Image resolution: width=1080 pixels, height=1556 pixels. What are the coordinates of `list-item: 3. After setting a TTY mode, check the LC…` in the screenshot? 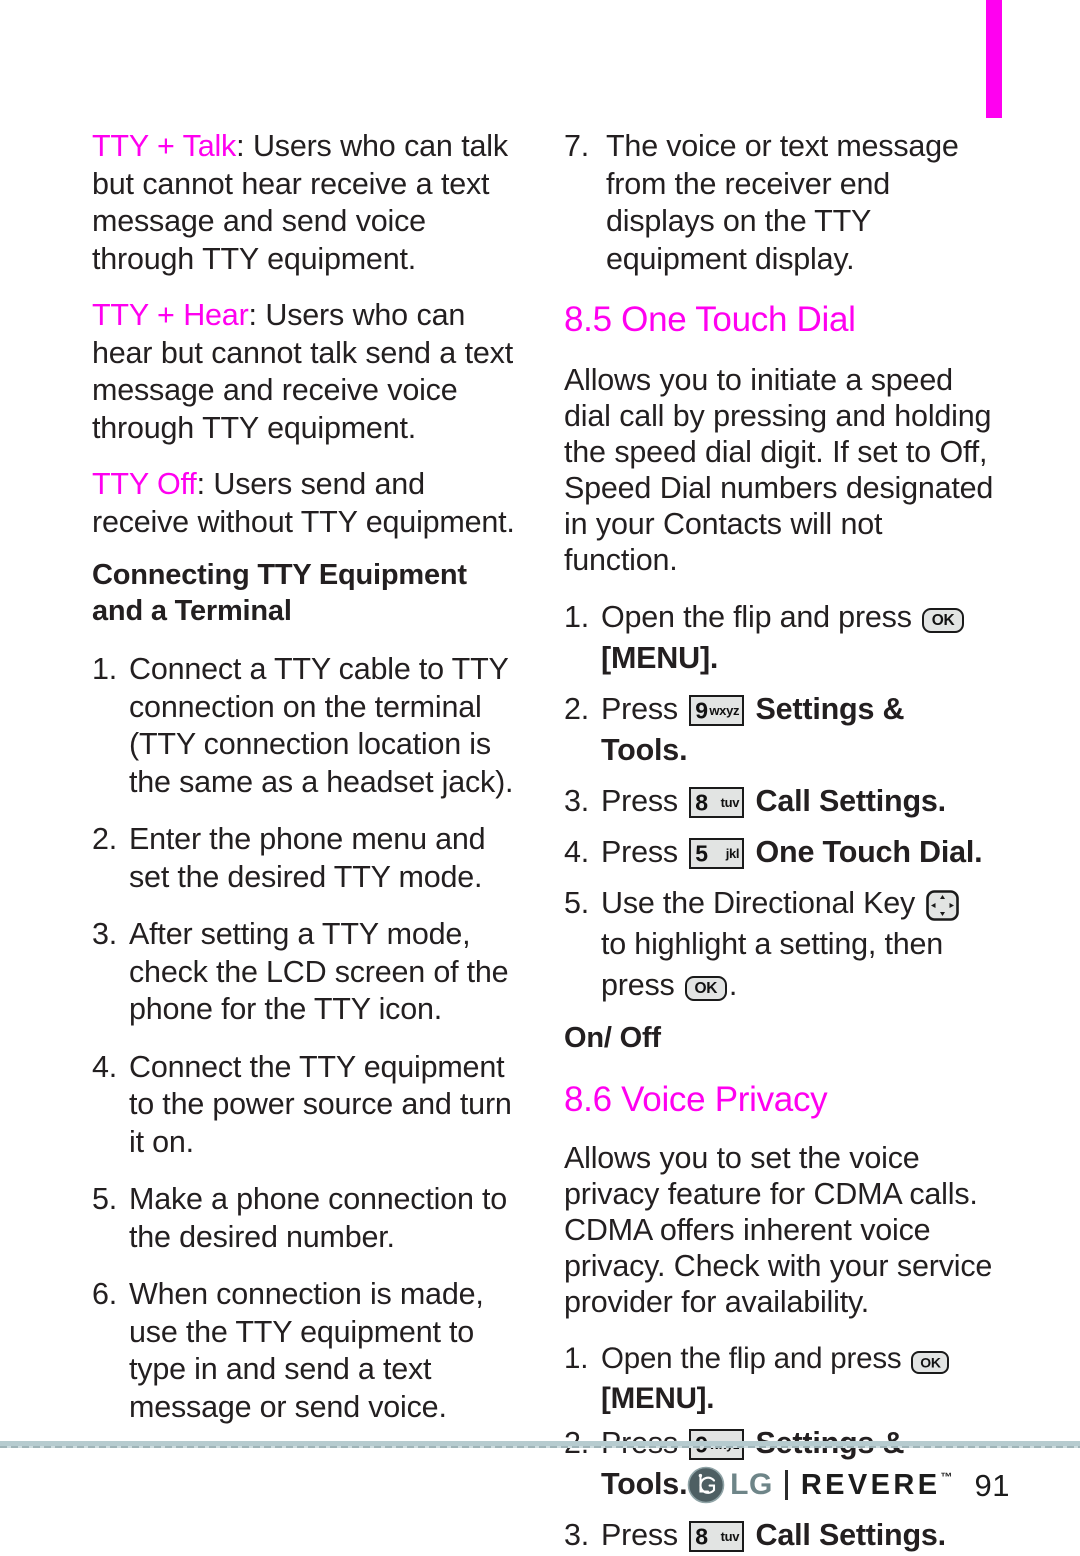 It's located at (307, 972).